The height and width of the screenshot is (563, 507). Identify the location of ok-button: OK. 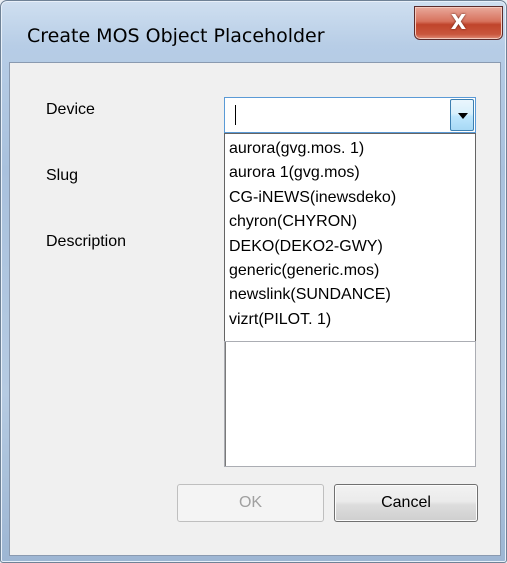
(250, 503).